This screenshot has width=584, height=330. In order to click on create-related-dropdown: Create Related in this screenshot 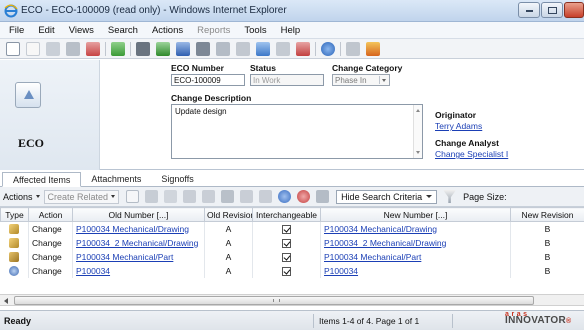, I will do `click(81, 196)`.